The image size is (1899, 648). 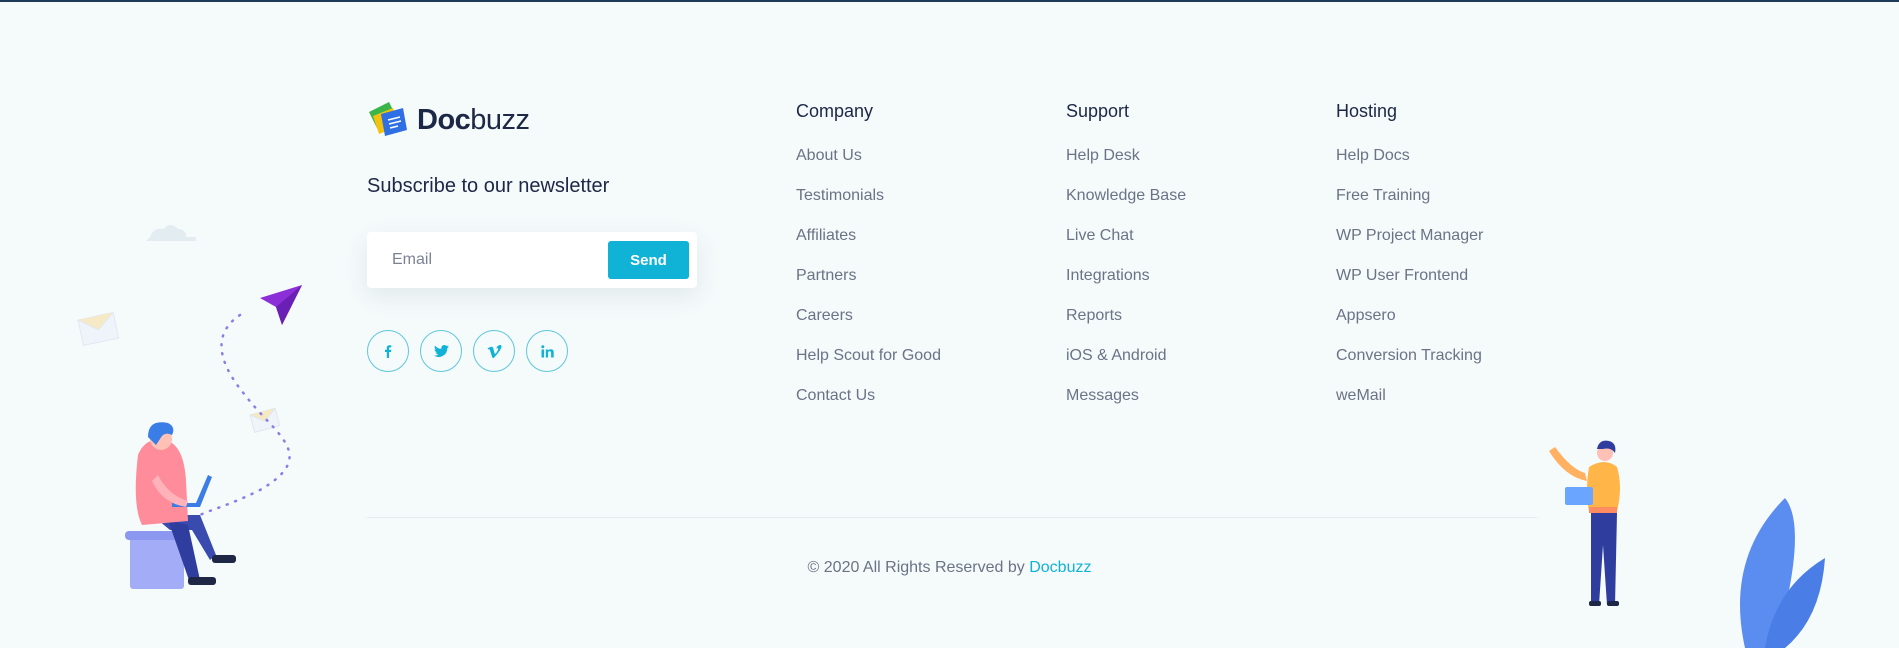 I want to click on column-title: Company, so click(x=835, y=111).